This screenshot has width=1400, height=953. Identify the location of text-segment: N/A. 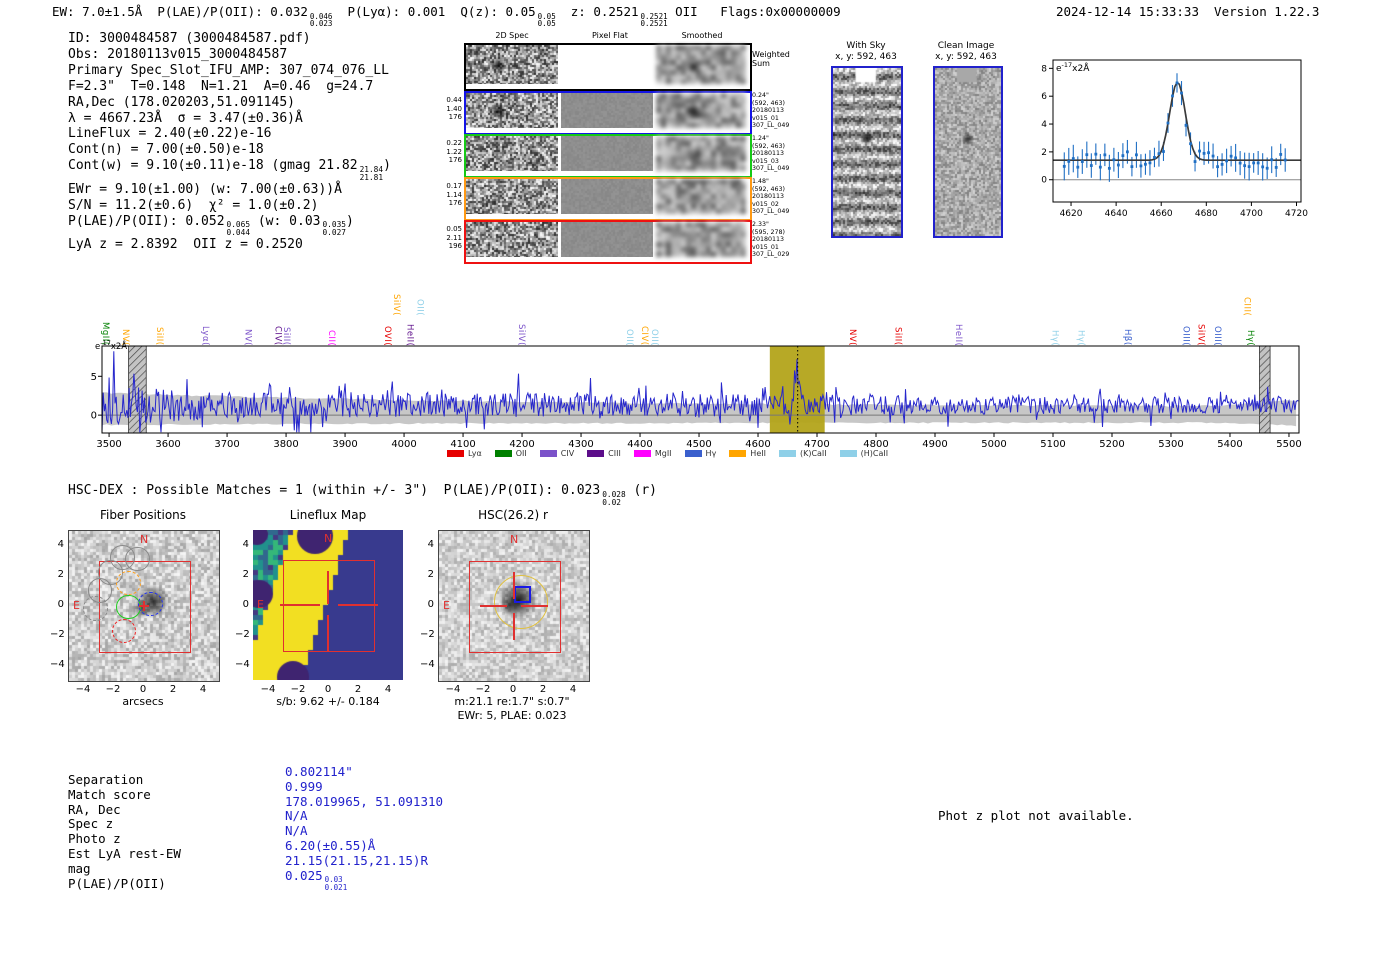
(296, 816).